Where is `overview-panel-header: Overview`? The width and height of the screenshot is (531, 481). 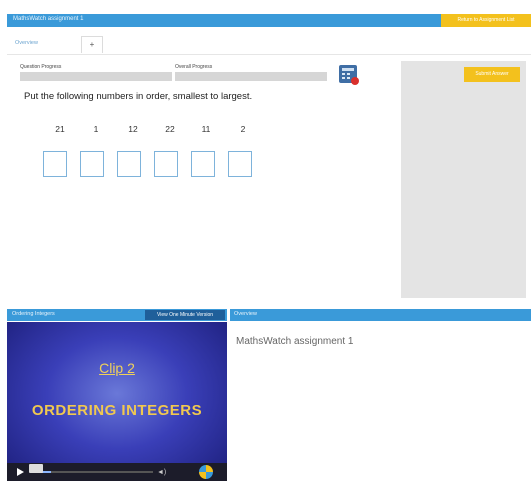 overview-panel-header: Overview is located at coordinates (380, 315).